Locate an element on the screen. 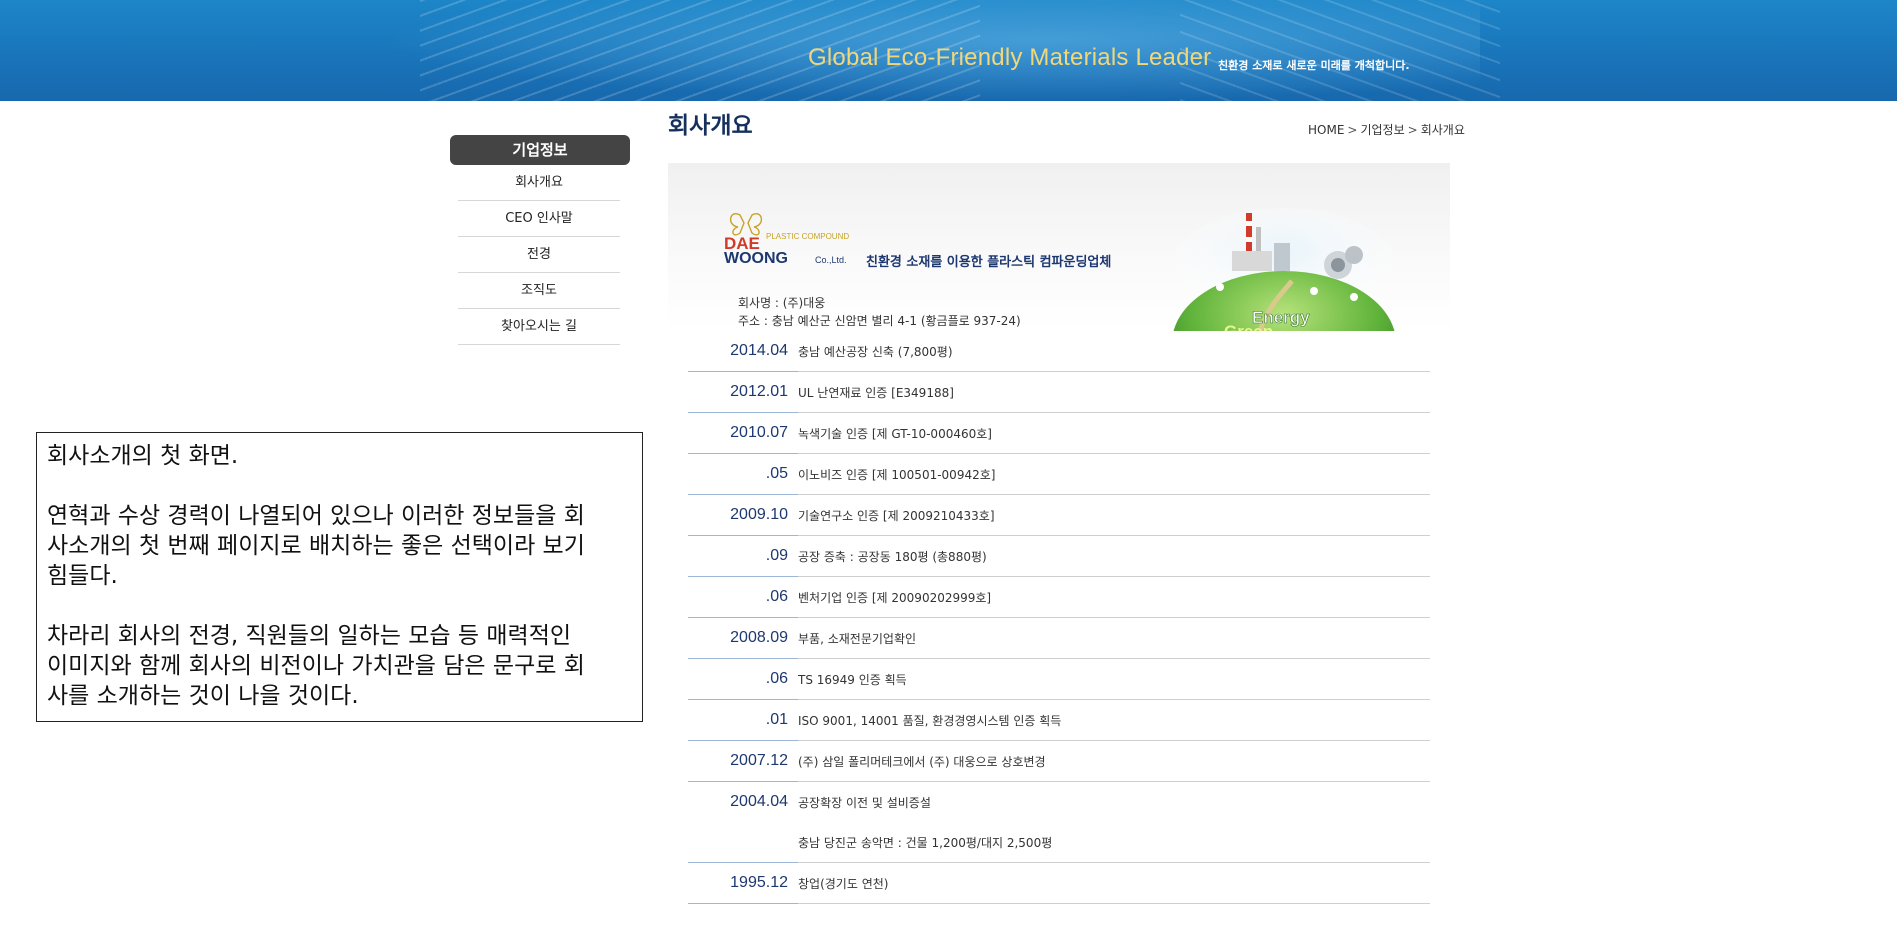  history-row: 2010.07 녹색기술 인증 [제 GT-10-000460호] is located at coordinates (1059, 433).